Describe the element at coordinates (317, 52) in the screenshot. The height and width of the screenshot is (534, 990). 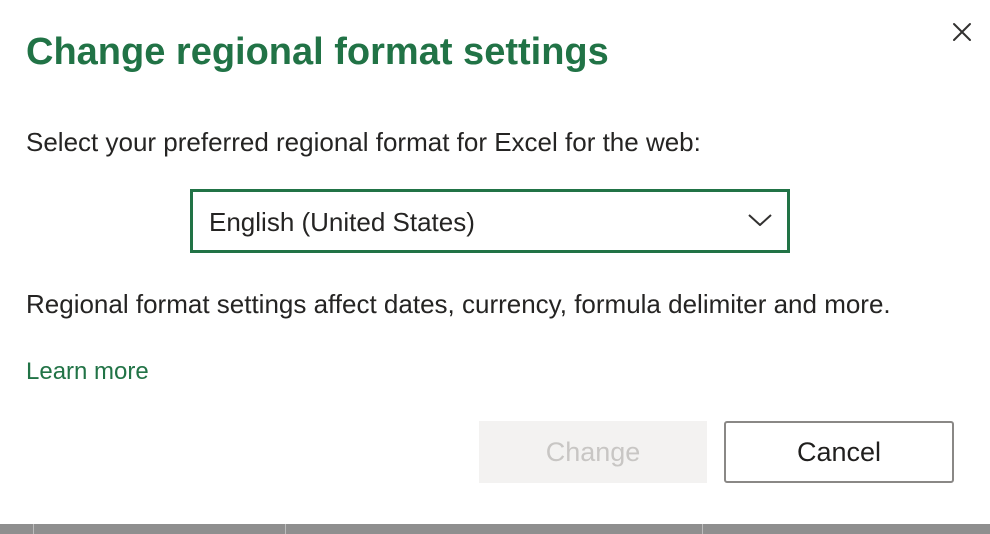
I see `dialog-title: Change regional format settings` at that location.